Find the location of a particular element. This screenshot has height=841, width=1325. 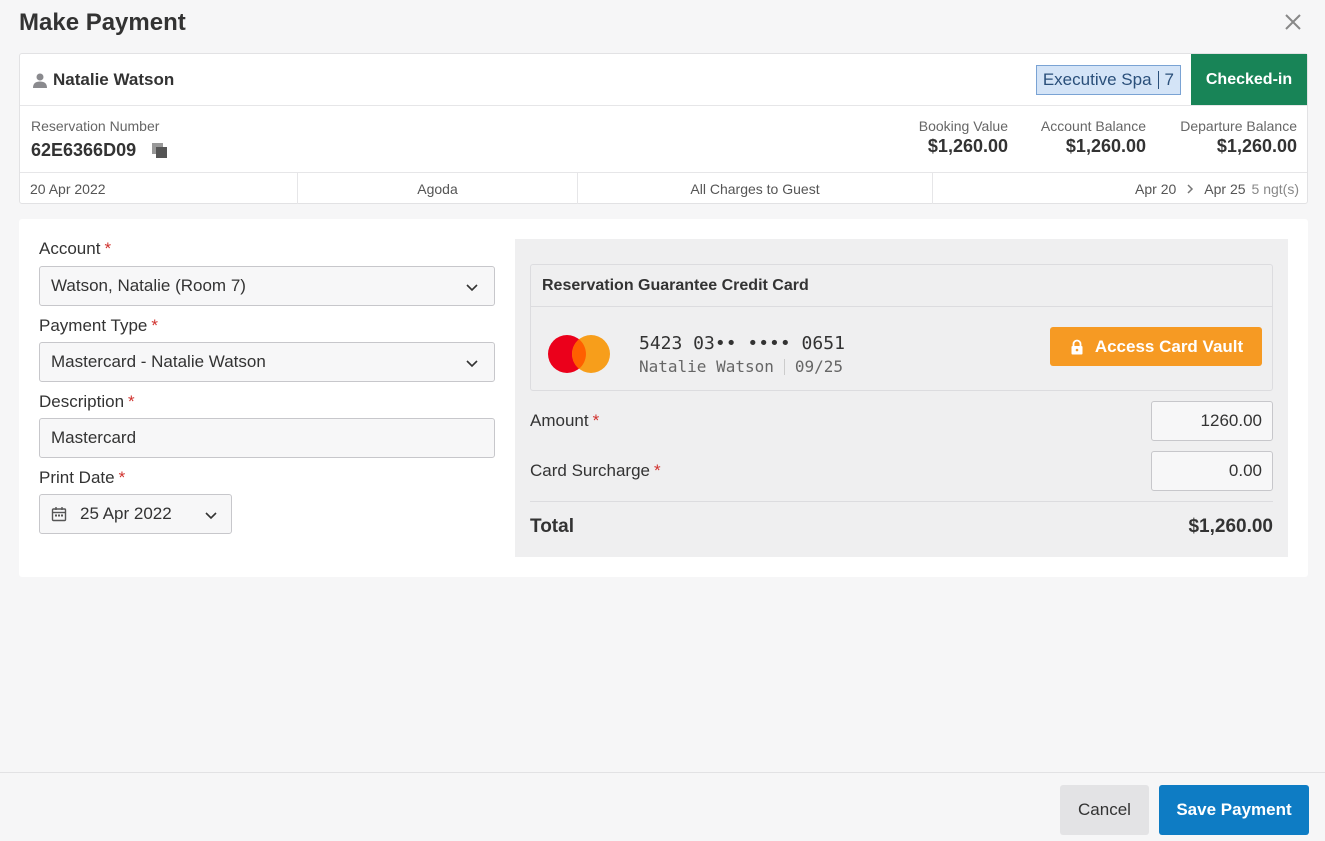

total-label: Total is located at coordinates (552, 526).